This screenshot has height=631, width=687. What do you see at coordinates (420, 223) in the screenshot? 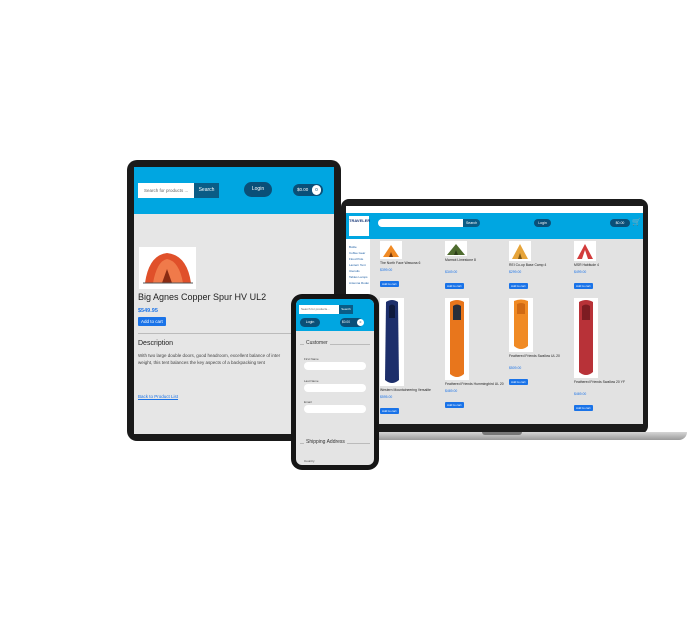
I see `laptop-search-input` at bounding box center [420, 223].